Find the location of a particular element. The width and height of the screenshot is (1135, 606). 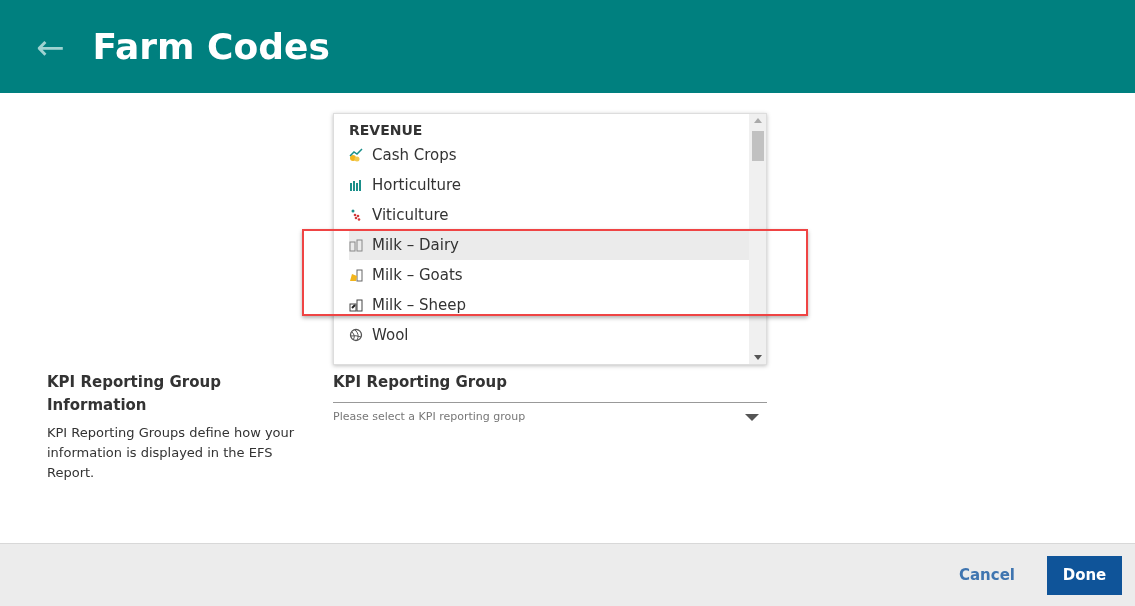

tag-option: Horticulture is located at coordinates (549, 185).